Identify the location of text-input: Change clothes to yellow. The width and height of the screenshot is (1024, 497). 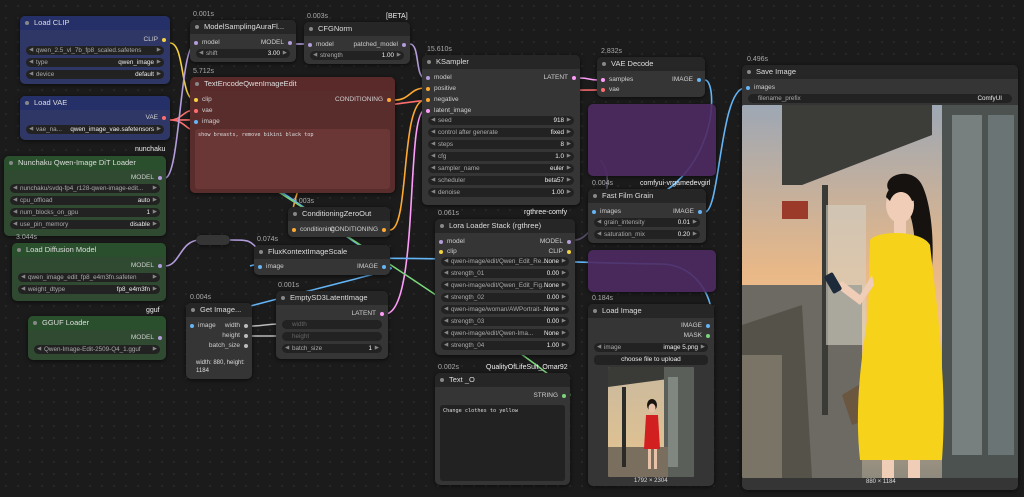
(502, 443).